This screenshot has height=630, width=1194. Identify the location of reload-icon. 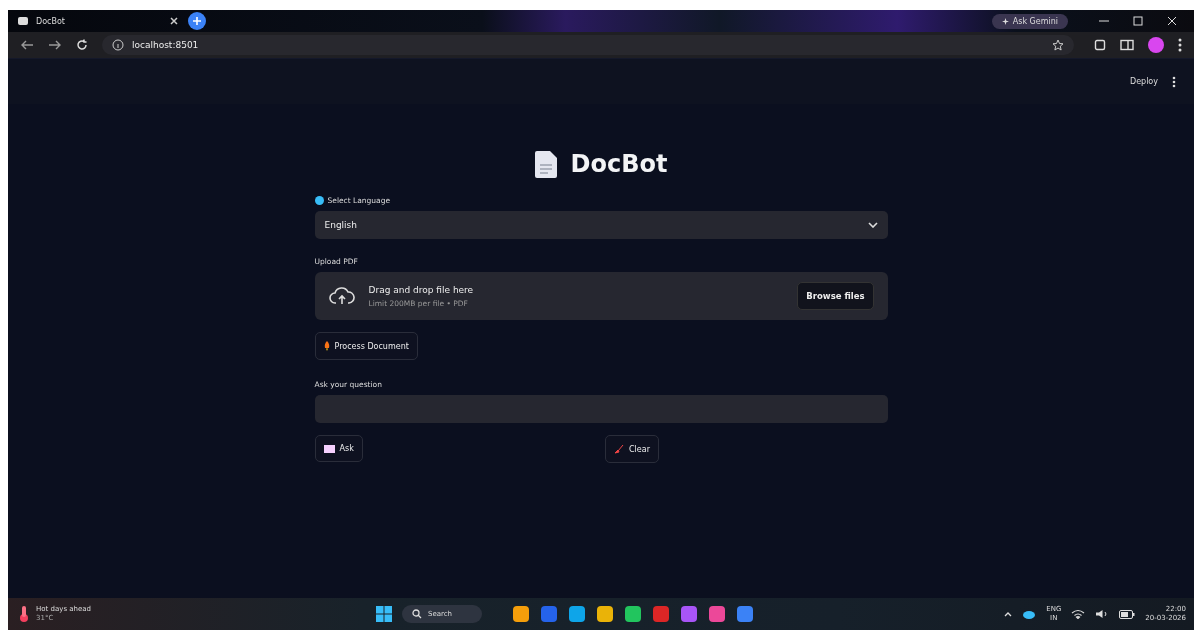
(82, 45).